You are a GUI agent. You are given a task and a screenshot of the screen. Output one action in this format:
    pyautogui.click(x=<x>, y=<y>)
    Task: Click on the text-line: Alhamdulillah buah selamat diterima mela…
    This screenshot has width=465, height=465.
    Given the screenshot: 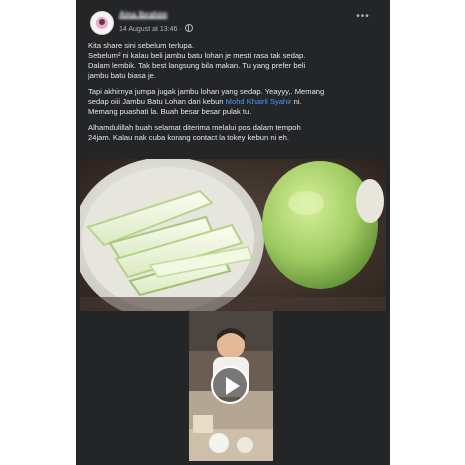 What is the action you would take?
    pyautogui.click(x=194, y=127)
    